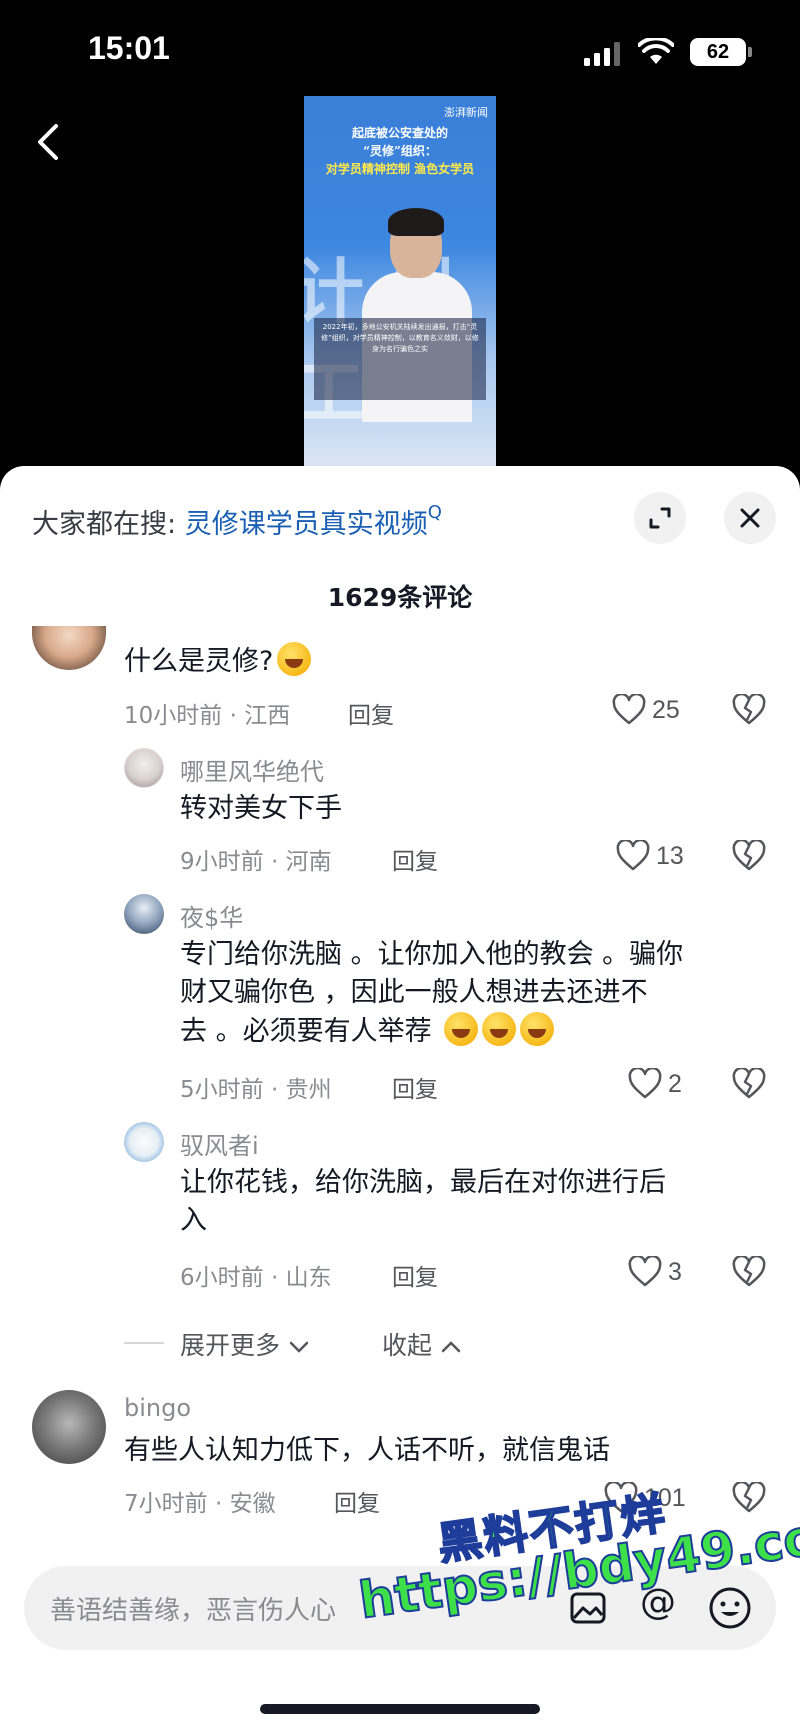 The width and height of the screenshot is (800, 1732). What do you see at coordinates (261, 808) in the screenshot?
I see `comment-text: 转对美女下手` at bounding box center [261, 808].